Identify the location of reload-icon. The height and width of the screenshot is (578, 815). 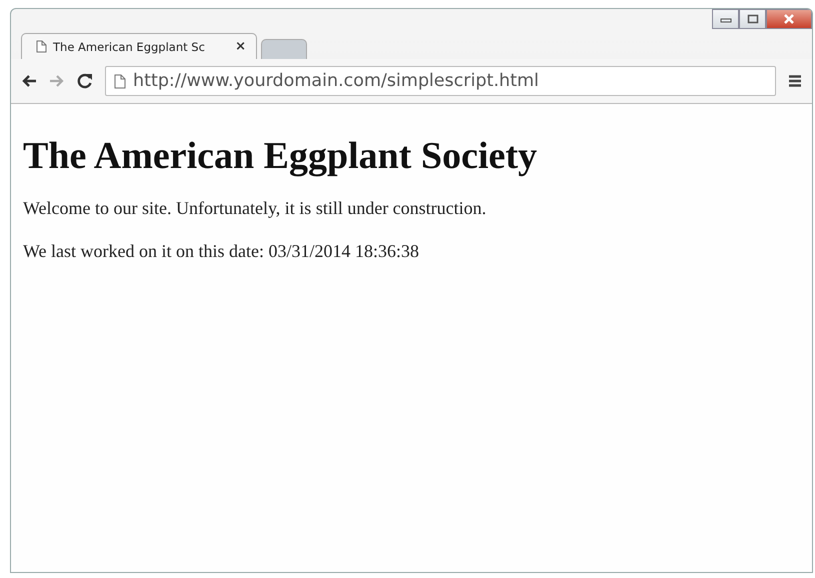
(85, 81).